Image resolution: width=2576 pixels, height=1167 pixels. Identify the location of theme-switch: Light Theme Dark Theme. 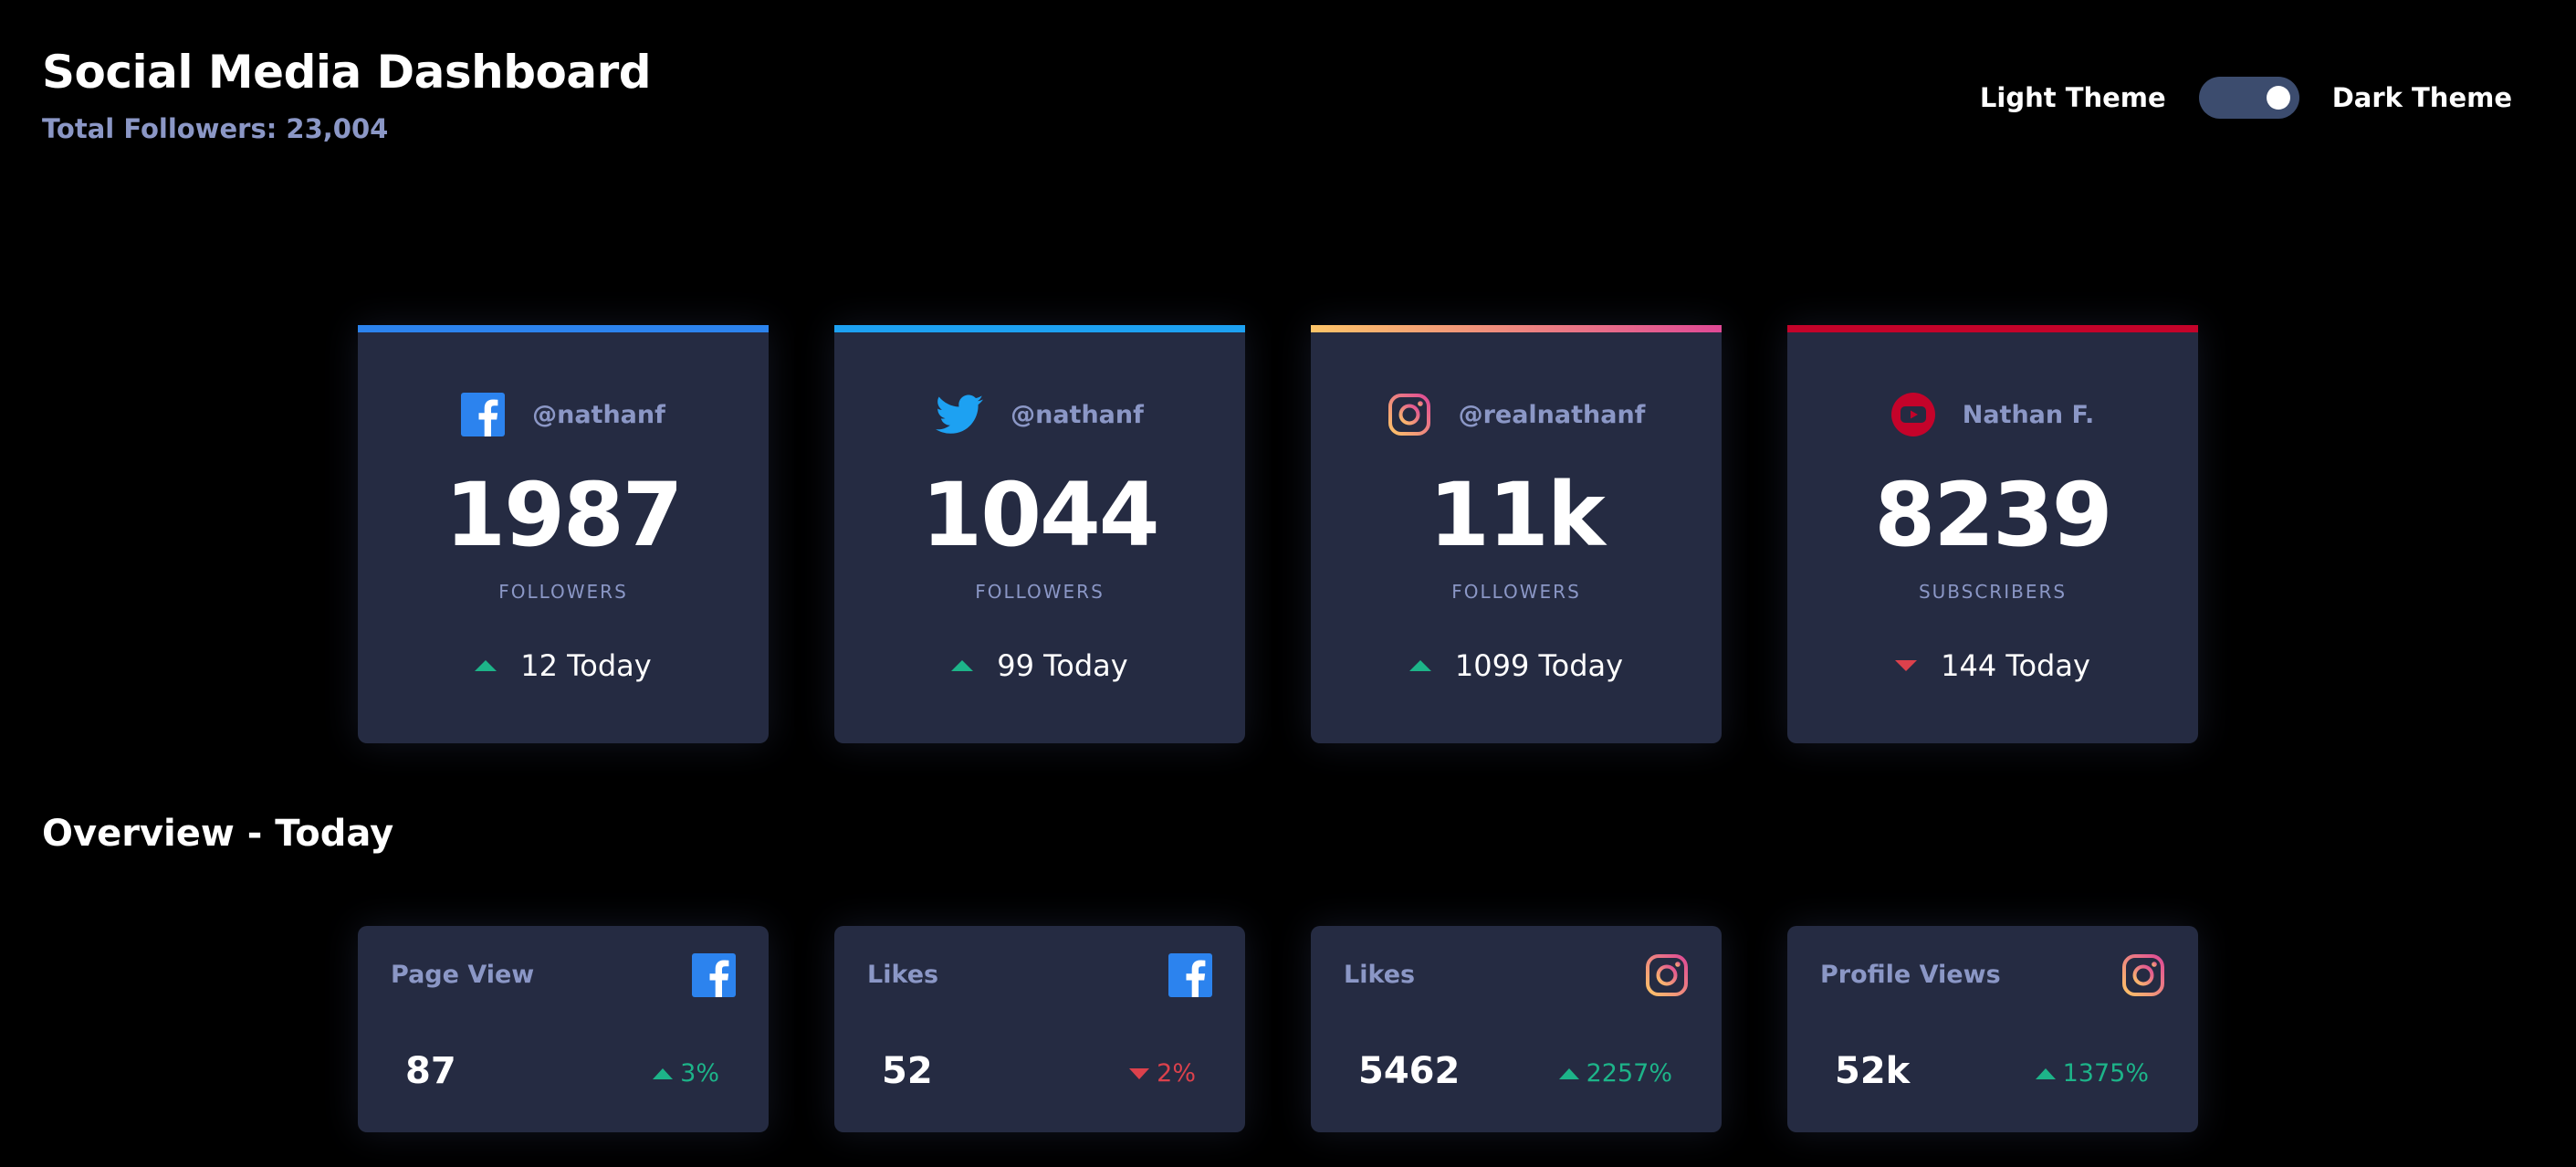
(2246, 98).